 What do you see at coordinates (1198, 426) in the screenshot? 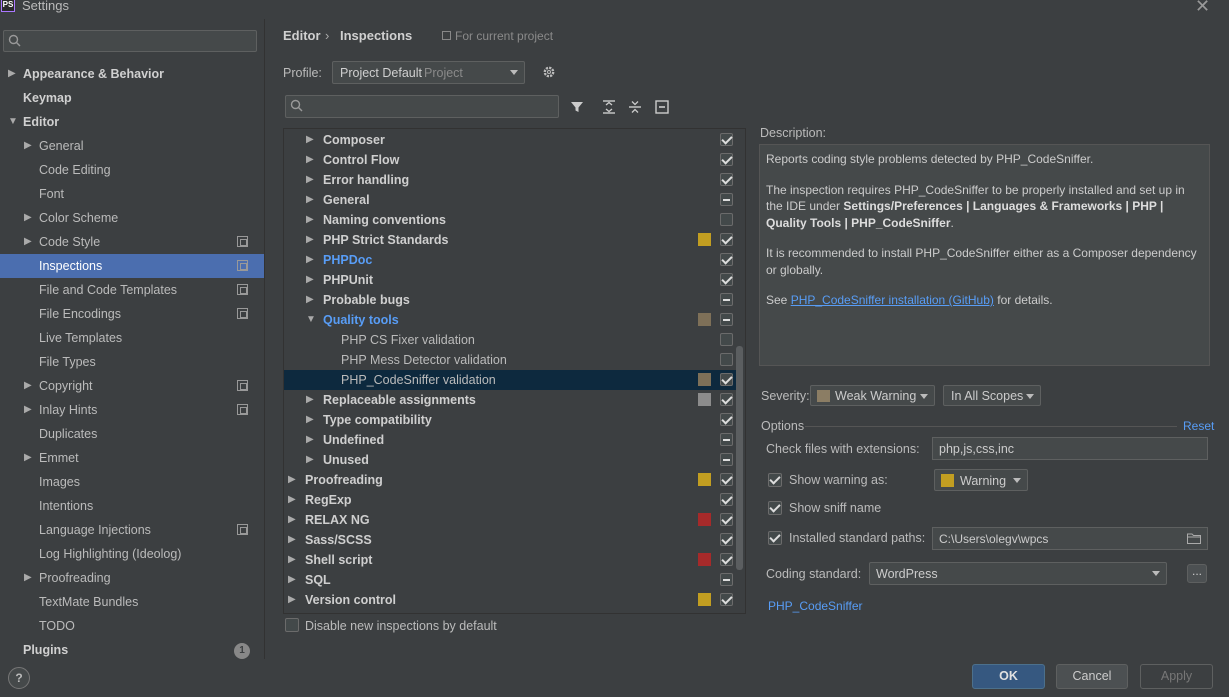
I see `reset-link: Reset` at bounding box center [1198, 426].